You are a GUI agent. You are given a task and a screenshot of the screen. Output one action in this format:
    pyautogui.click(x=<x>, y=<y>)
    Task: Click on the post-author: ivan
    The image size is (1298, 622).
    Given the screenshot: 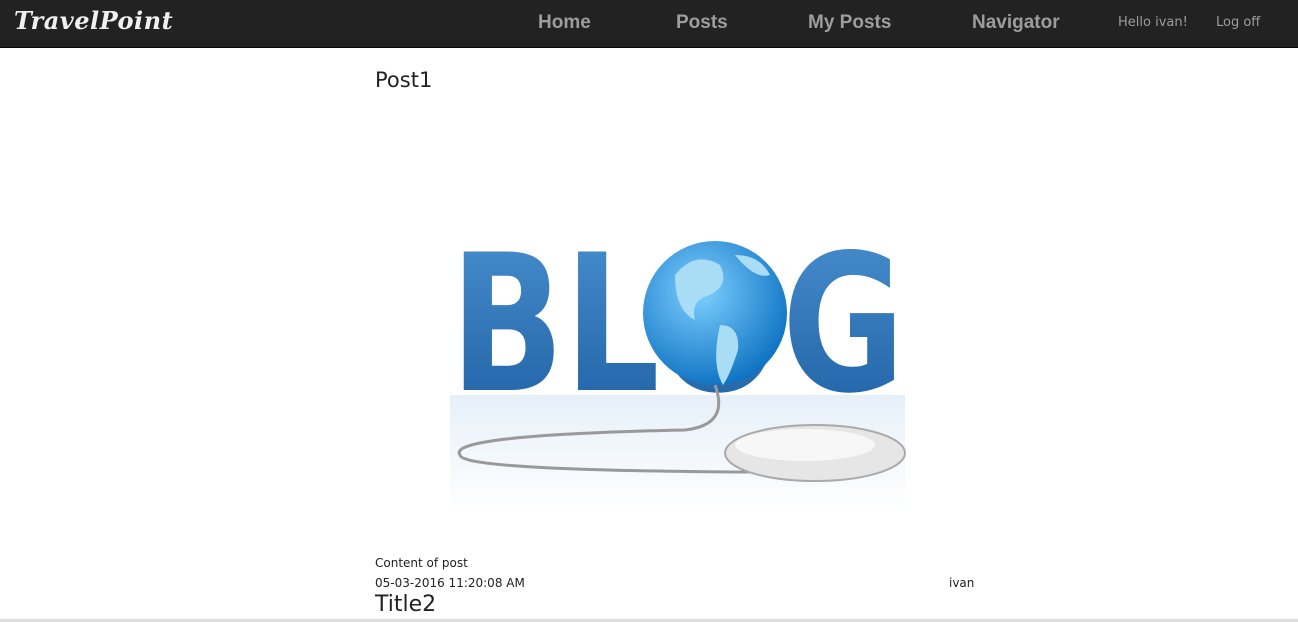 What is the action you would take?
    pyautogui.click(x=962, y=583)
    